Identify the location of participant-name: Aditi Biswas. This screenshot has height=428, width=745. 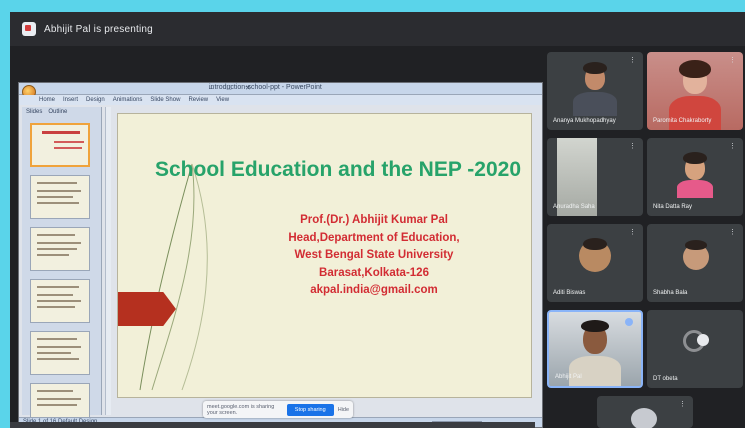
(569, 293).